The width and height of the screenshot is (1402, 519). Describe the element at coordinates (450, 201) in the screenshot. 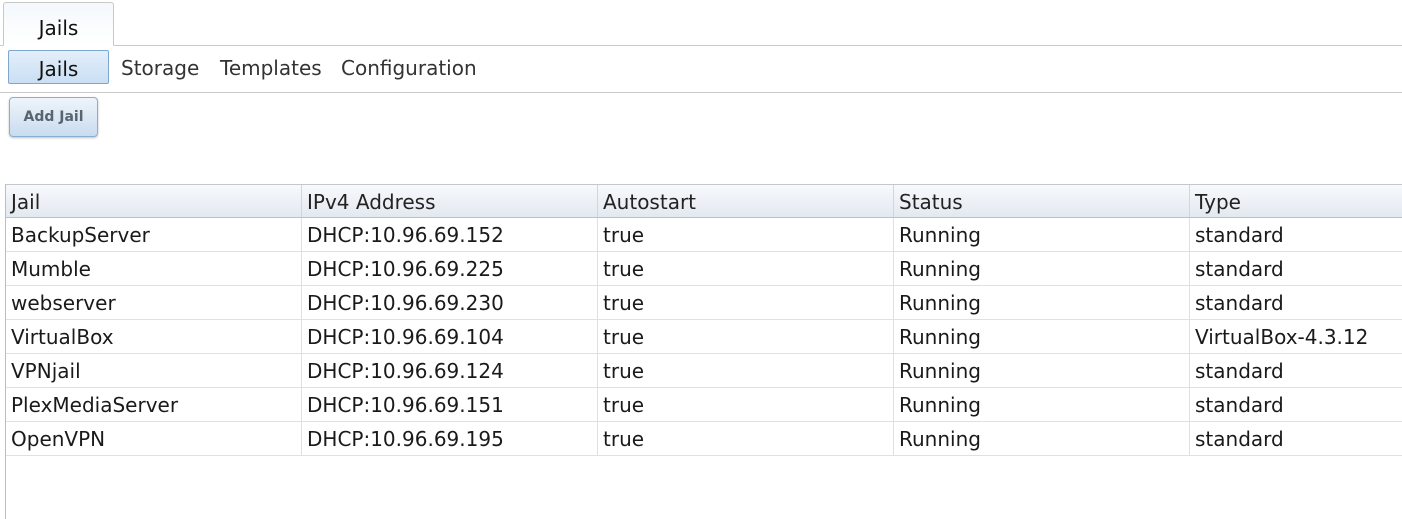

I see `column-header-ipv4-address: IPv4 Address` at that location.